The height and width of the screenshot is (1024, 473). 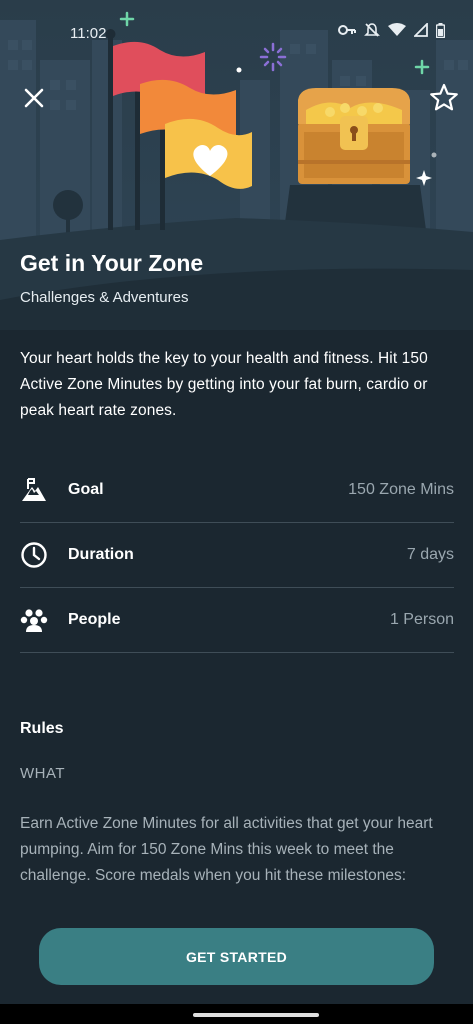 What do you see at coordinates (112, 263) in the screenshot?
I see `challenge-title: Get in Your Zone` at bounding box center [112, 263].